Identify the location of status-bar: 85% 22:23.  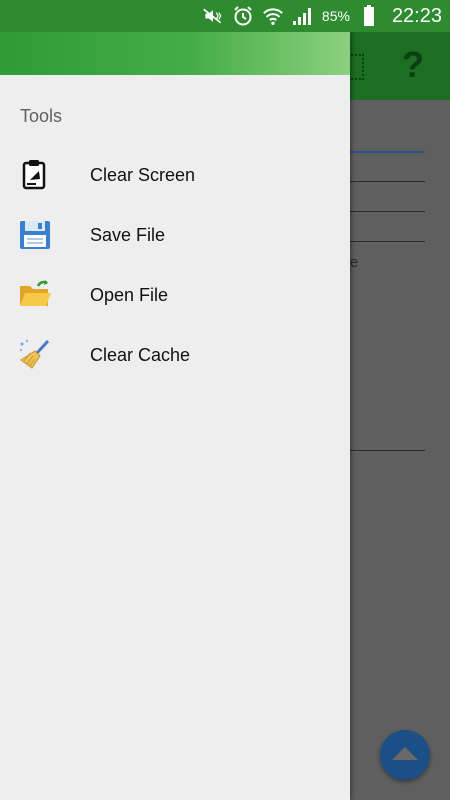
(225, 16).